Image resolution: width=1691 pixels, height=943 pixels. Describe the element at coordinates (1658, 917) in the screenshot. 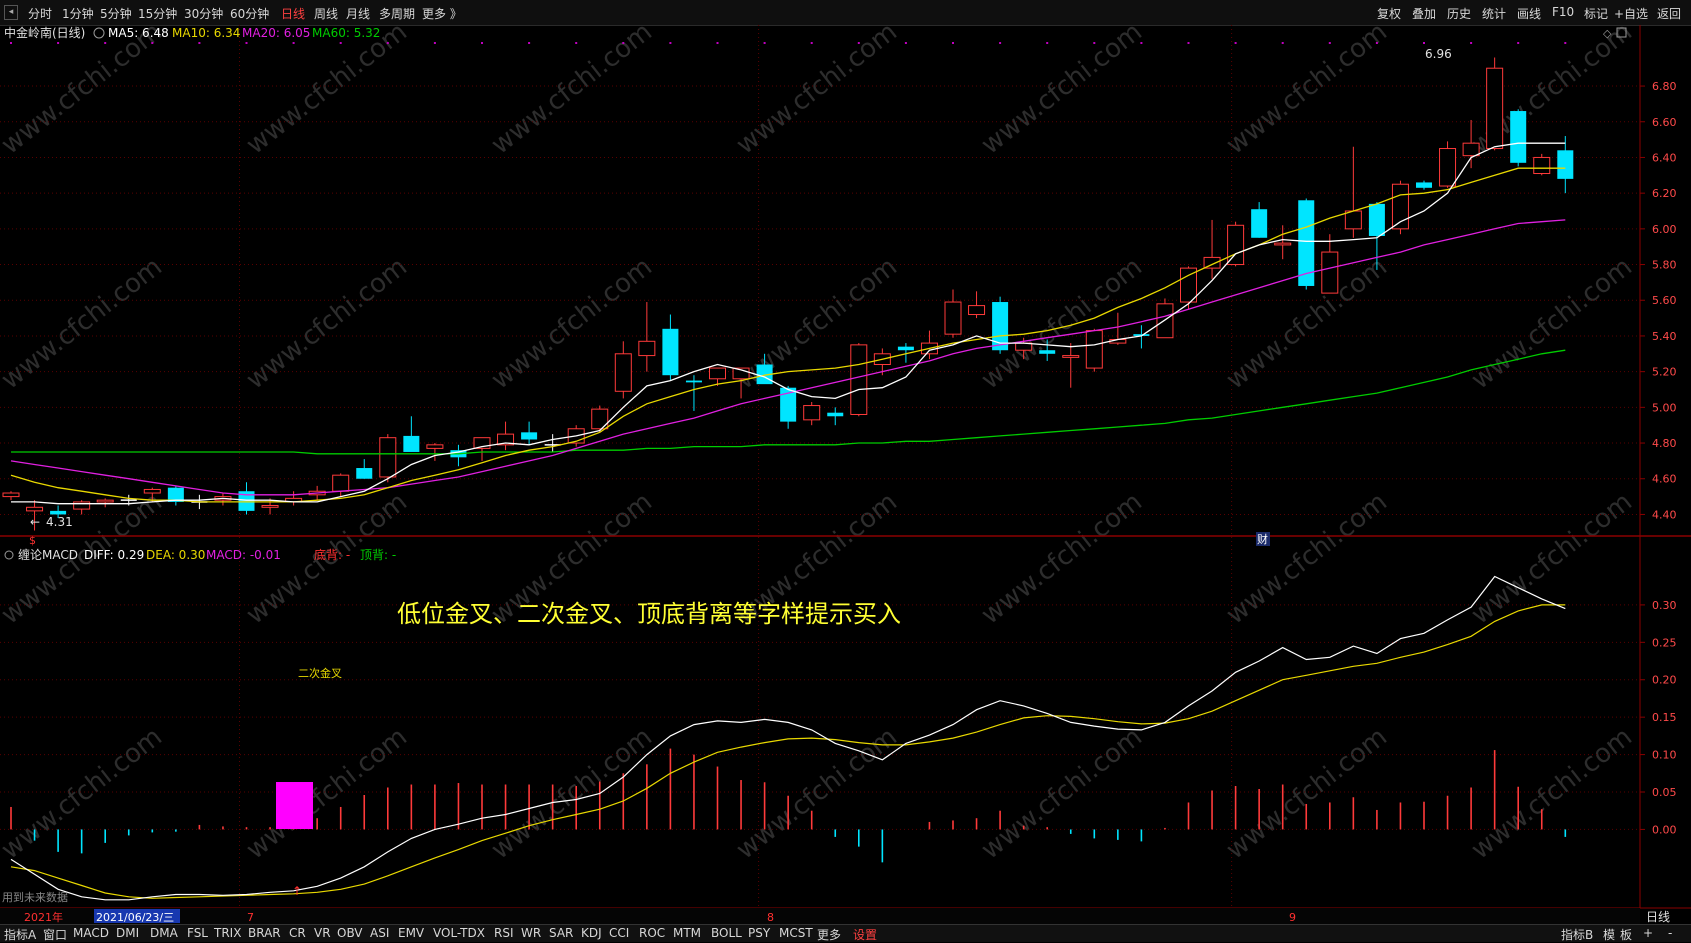

I see `period-label: 日线` at that location.